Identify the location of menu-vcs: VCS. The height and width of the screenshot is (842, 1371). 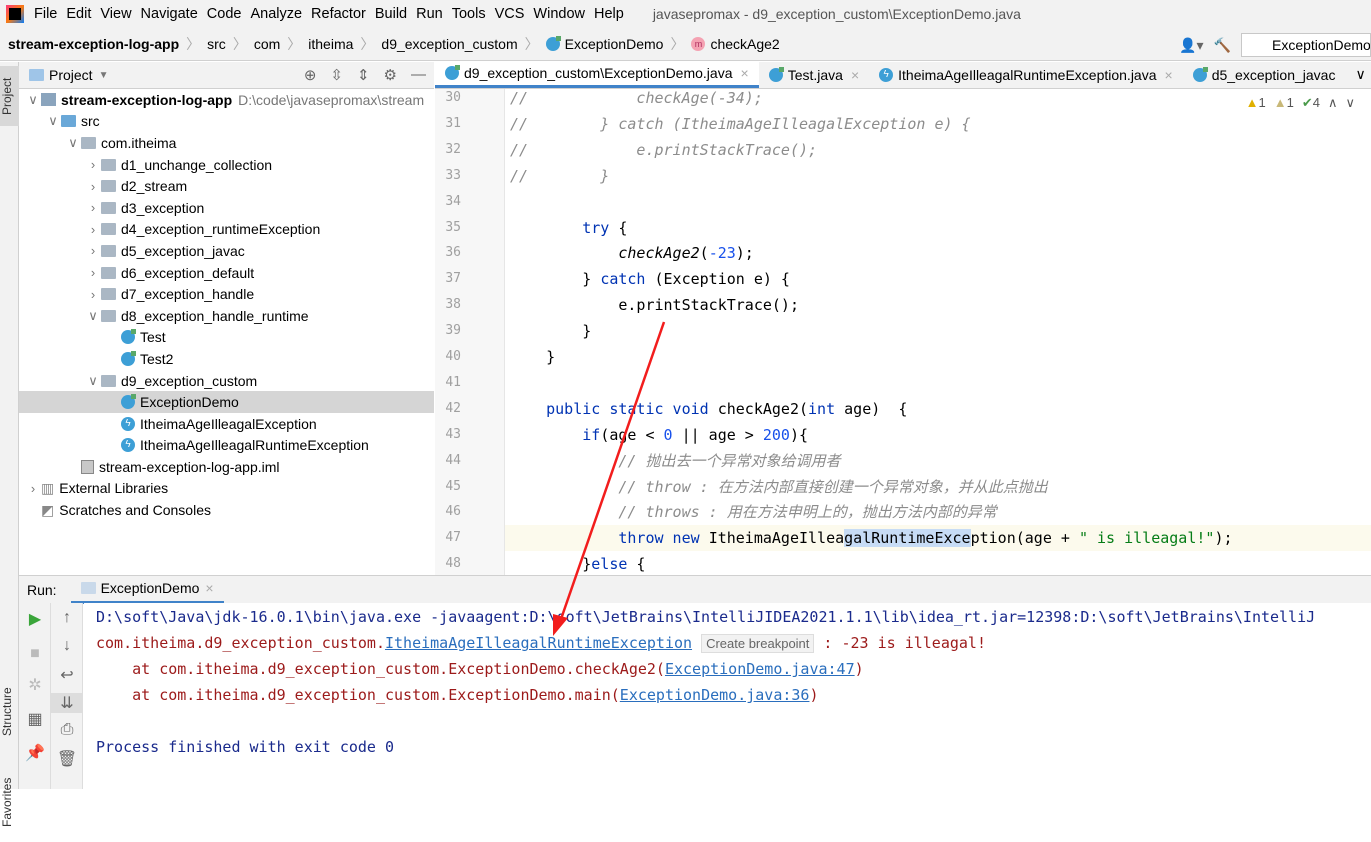
(510, 14).